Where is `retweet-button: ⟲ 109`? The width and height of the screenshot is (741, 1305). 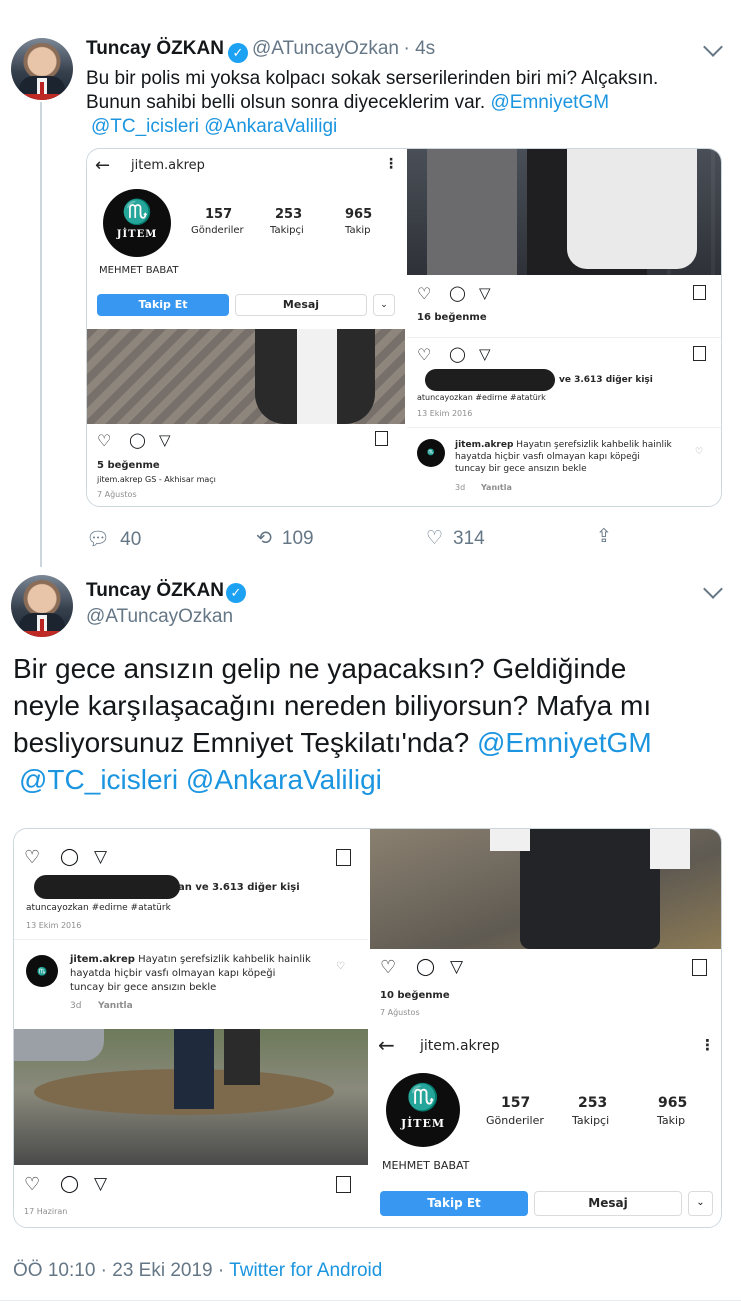 retweet-button: ⟲ 109 is located at coordinates (285, 538).